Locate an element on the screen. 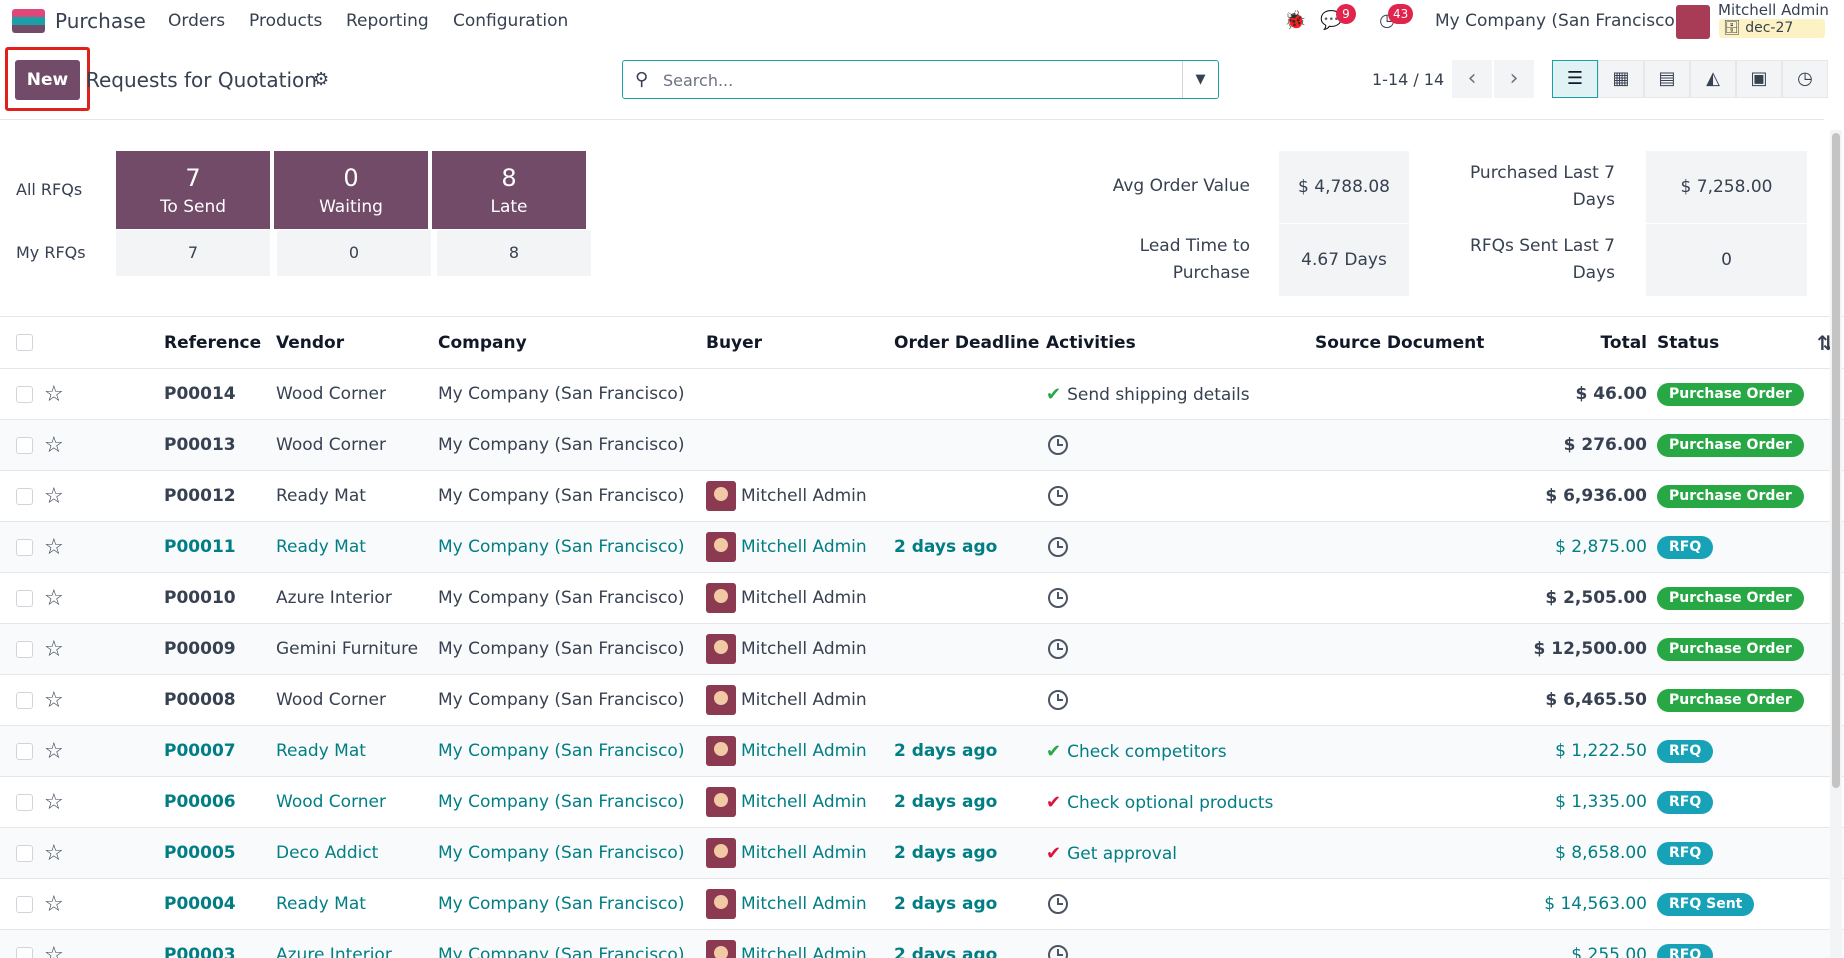 The width and height of the screenshot is (1844, 958). total-cell: $ 46.00 is located at coordinates (1579, 394).